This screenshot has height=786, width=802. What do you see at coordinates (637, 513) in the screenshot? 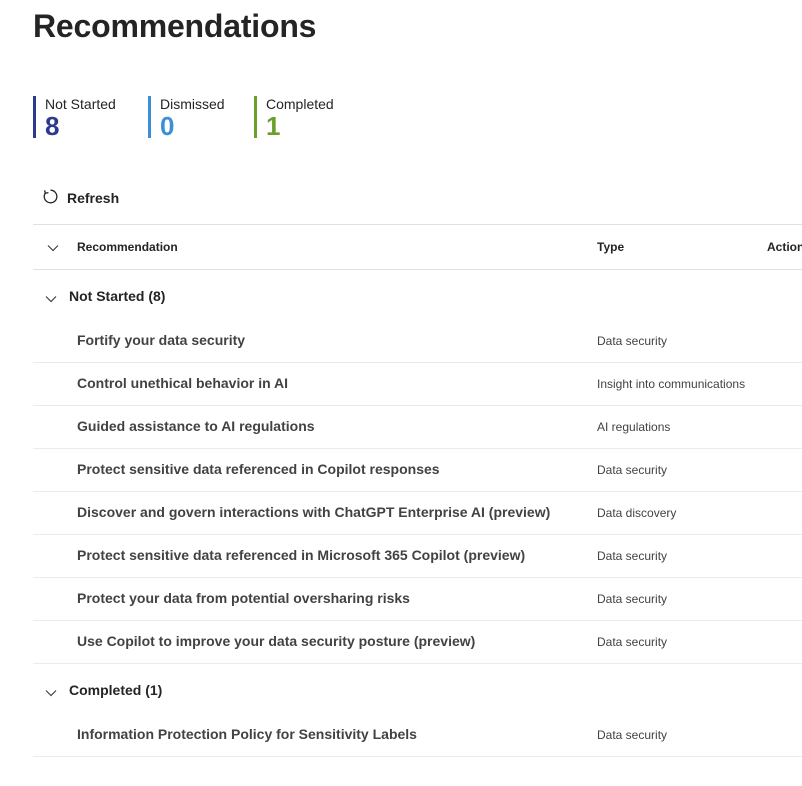
I see `recommendation-type: Data discovery` at bounding box center [637, 513].